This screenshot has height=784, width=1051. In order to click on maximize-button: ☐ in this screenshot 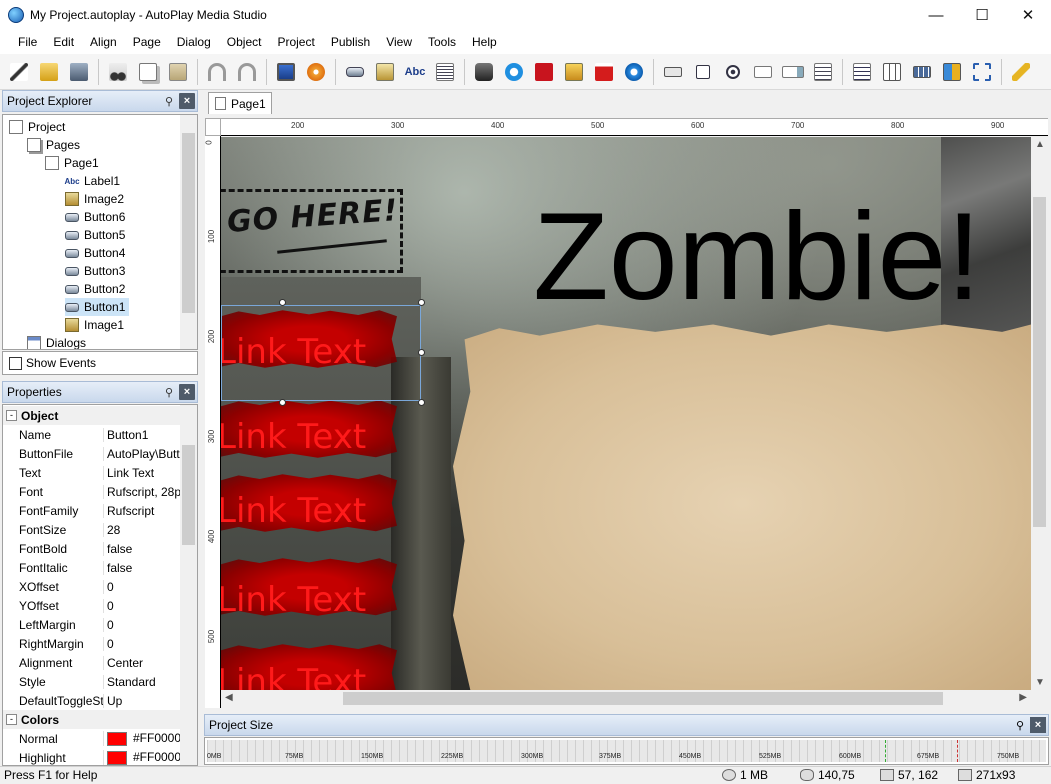, I will do `click(982, 15)`.